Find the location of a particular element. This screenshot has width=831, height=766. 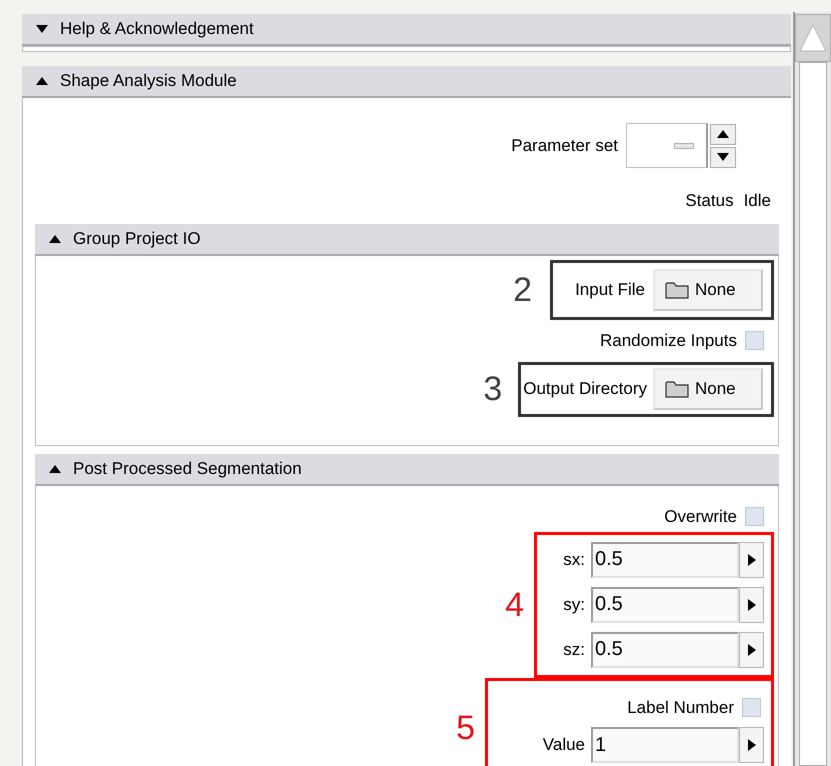

field-label: sy: is located at coordinates (574, 605).